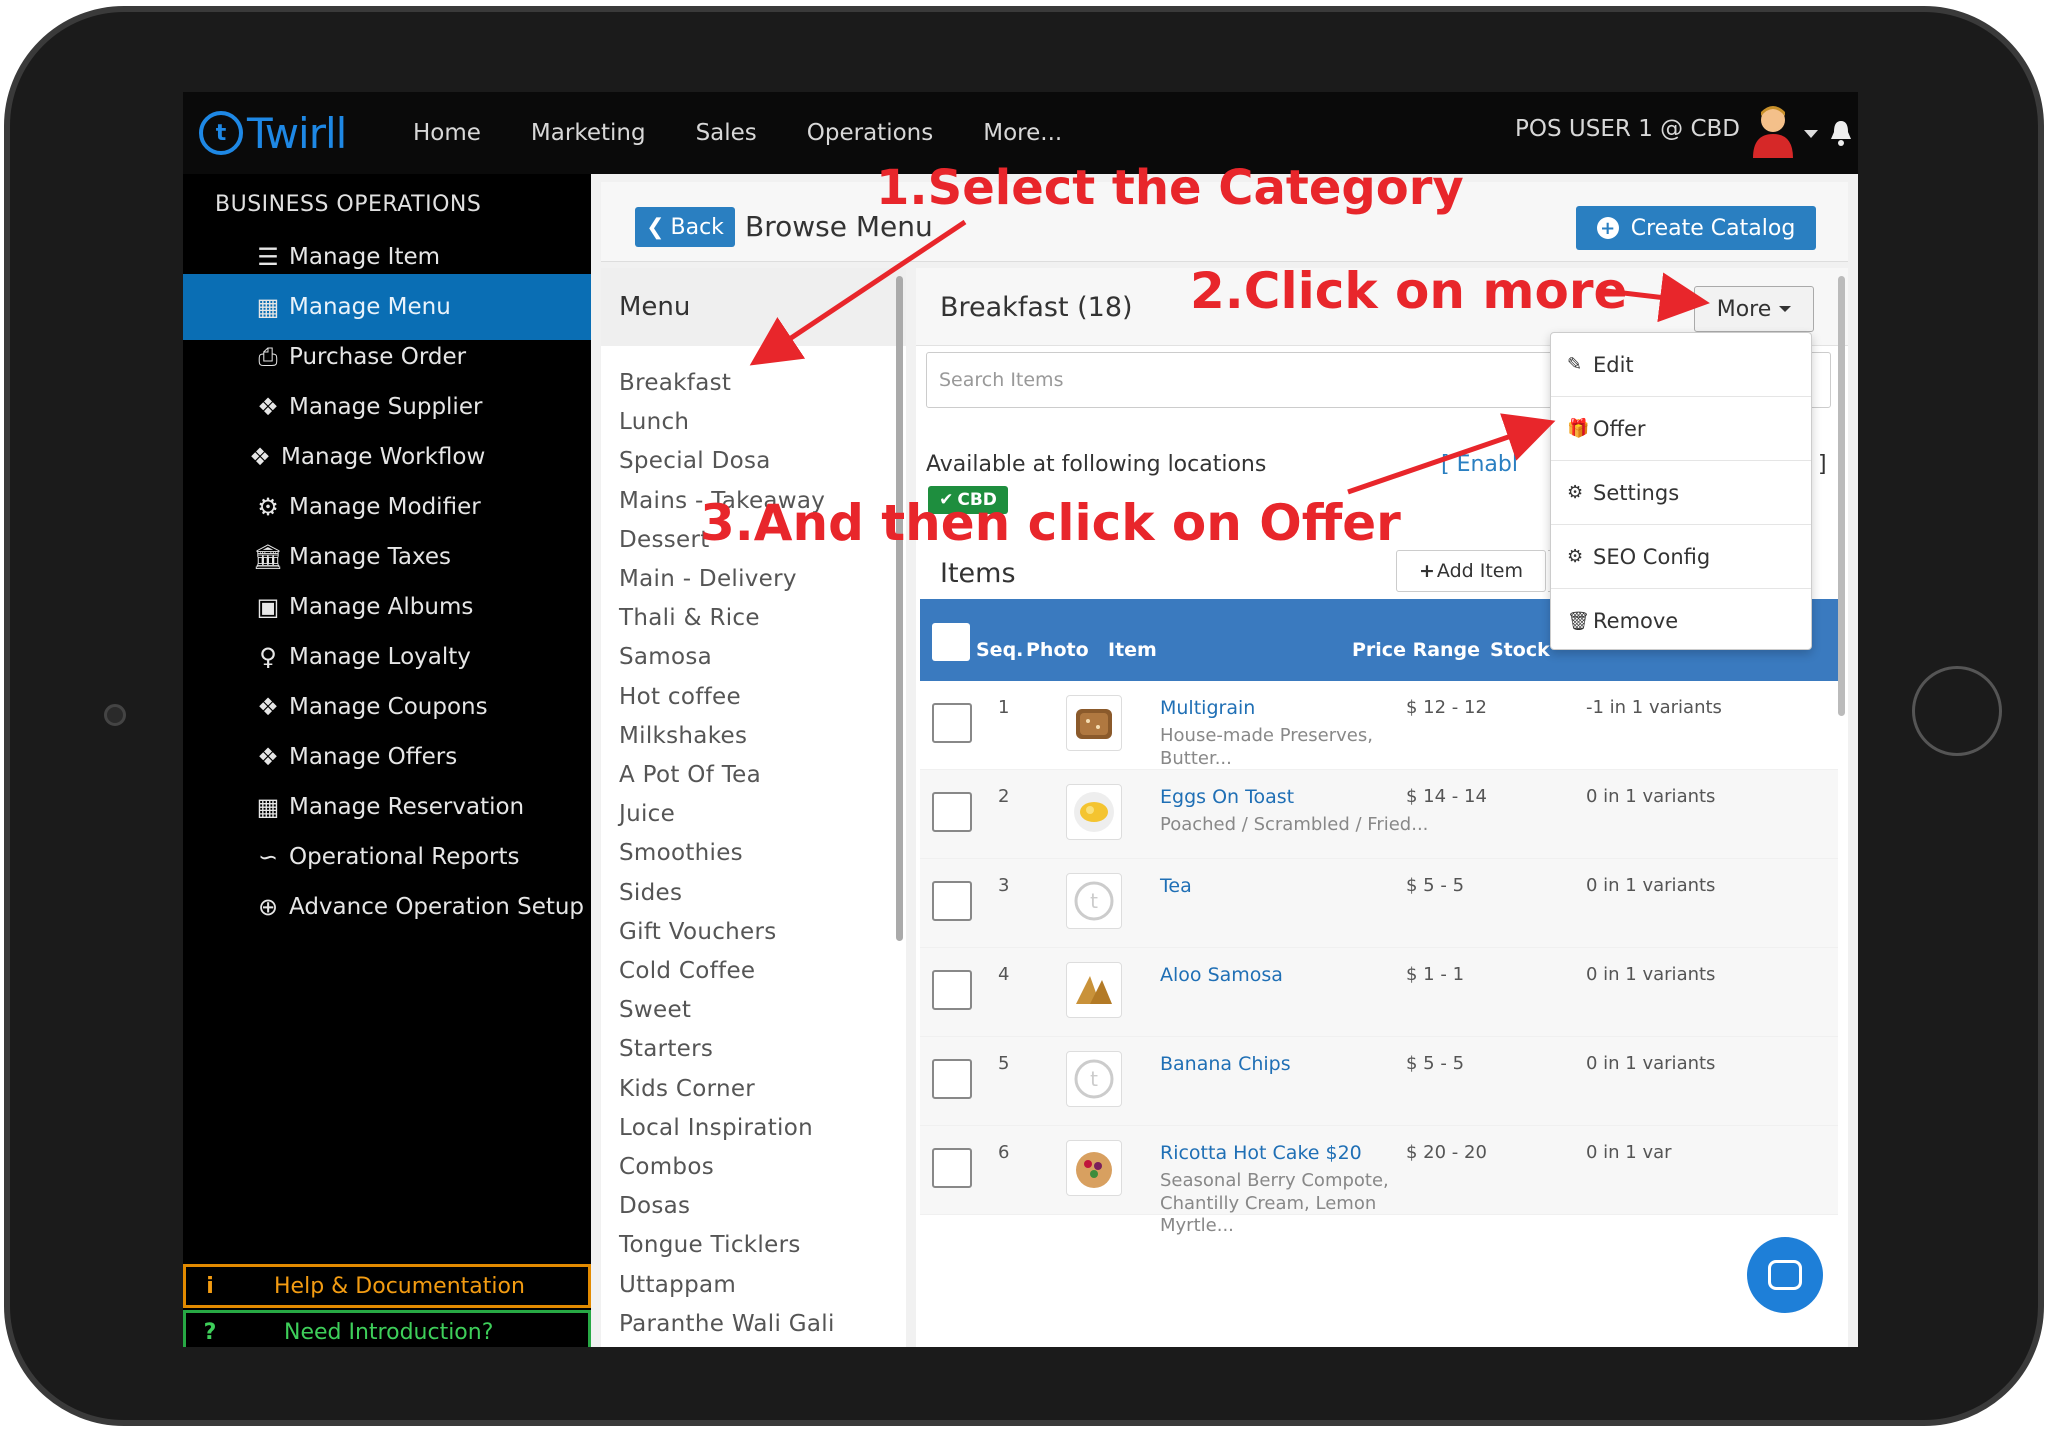  Describe the element at coordinates (899, 608) in the screenshot. I see `menu-scrollbar` at that location.